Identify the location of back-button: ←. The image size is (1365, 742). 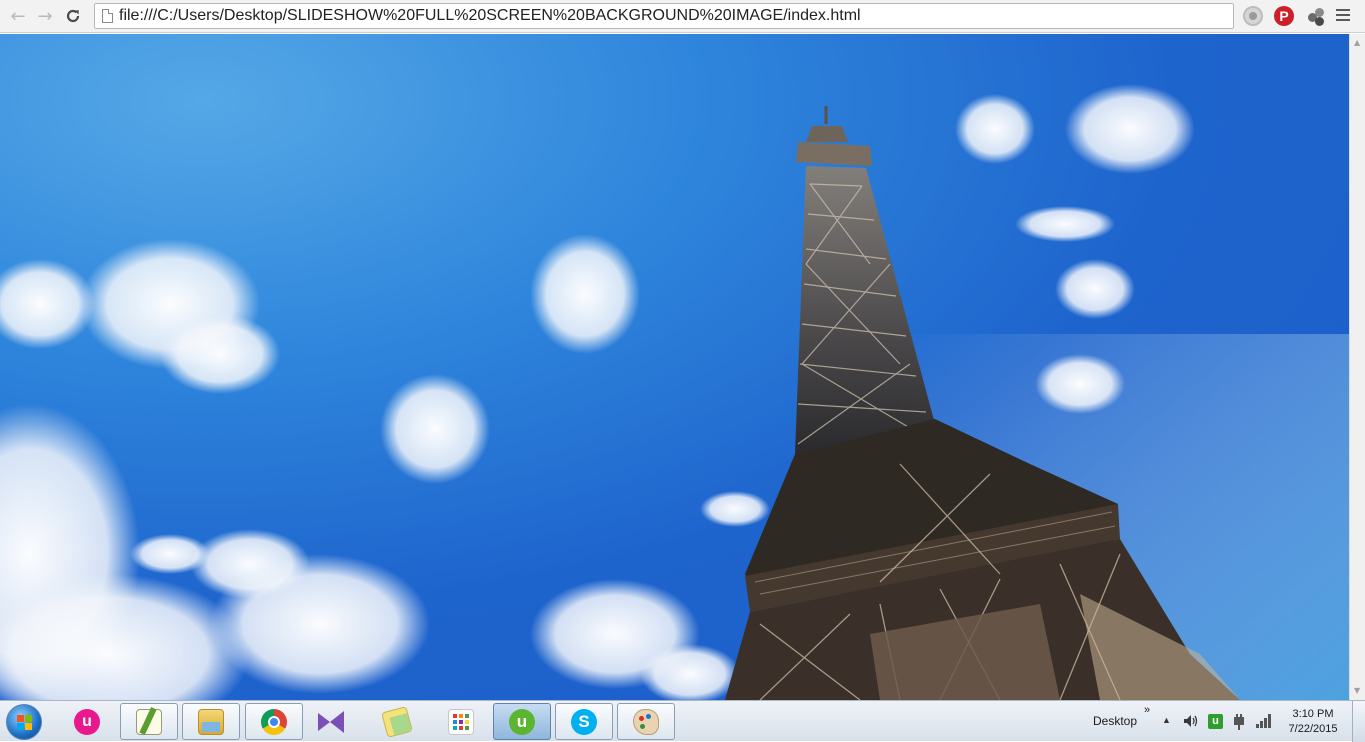
(18, 16).